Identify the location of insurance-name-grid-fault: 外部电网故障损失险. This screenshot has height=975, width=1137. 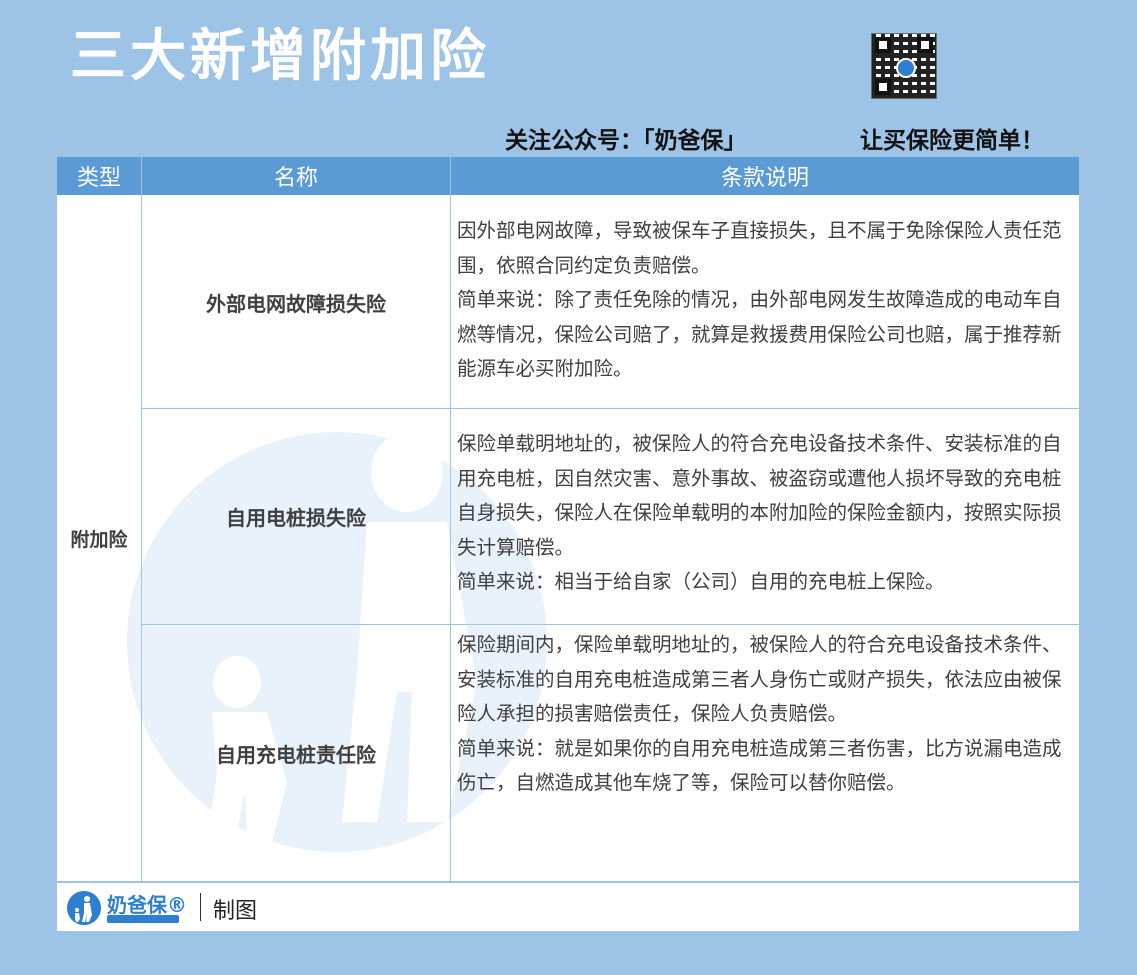
(296, 303).